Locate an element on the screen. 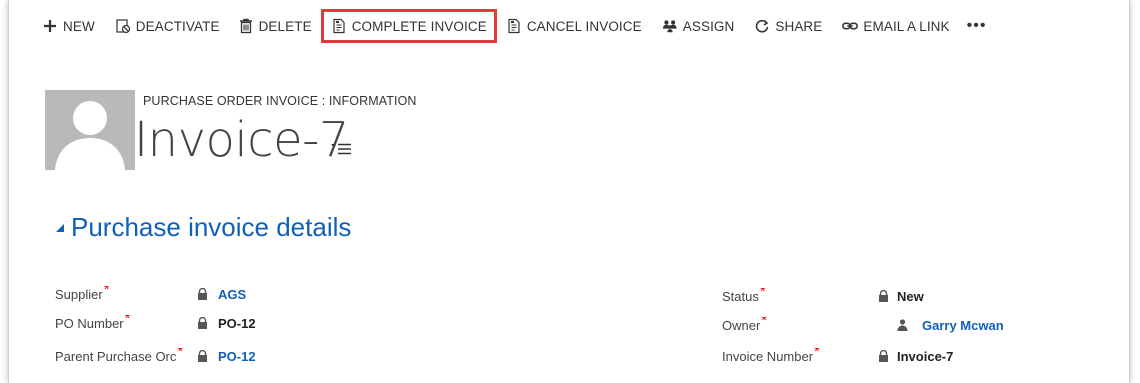 The height and width of the screenshot is (383, 1140). section-title: Purchase invoice details is located at coordinates (211, 227).